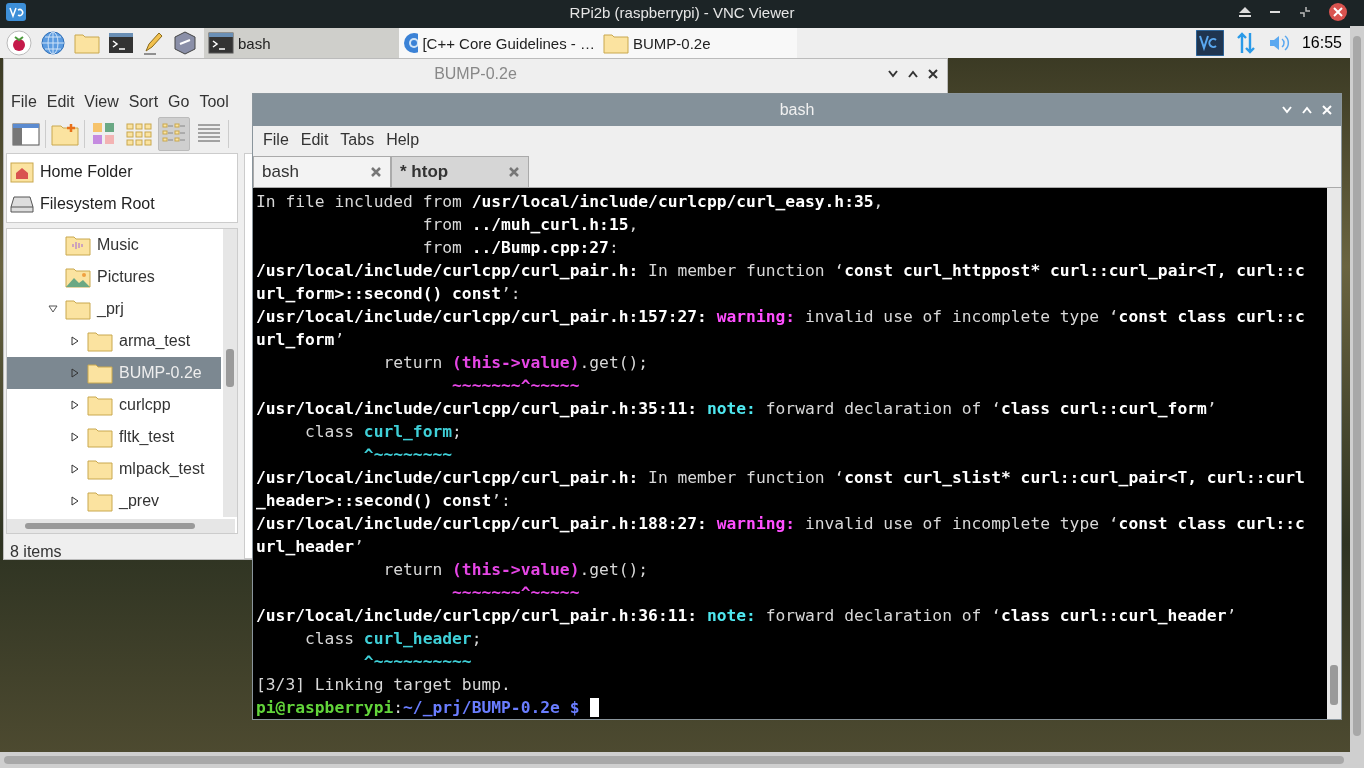  I want to click on menu-item: View, so click(101, 102).